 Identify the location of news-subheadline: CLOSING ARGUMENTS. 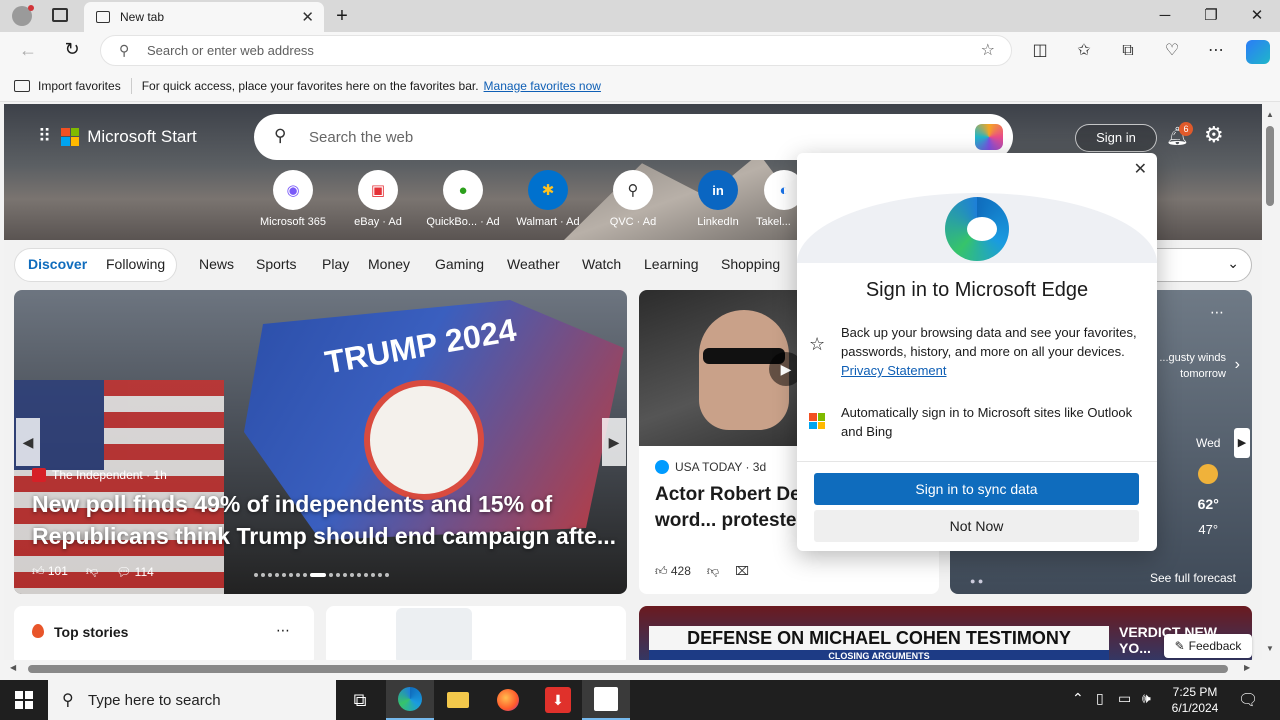
(879, 655).